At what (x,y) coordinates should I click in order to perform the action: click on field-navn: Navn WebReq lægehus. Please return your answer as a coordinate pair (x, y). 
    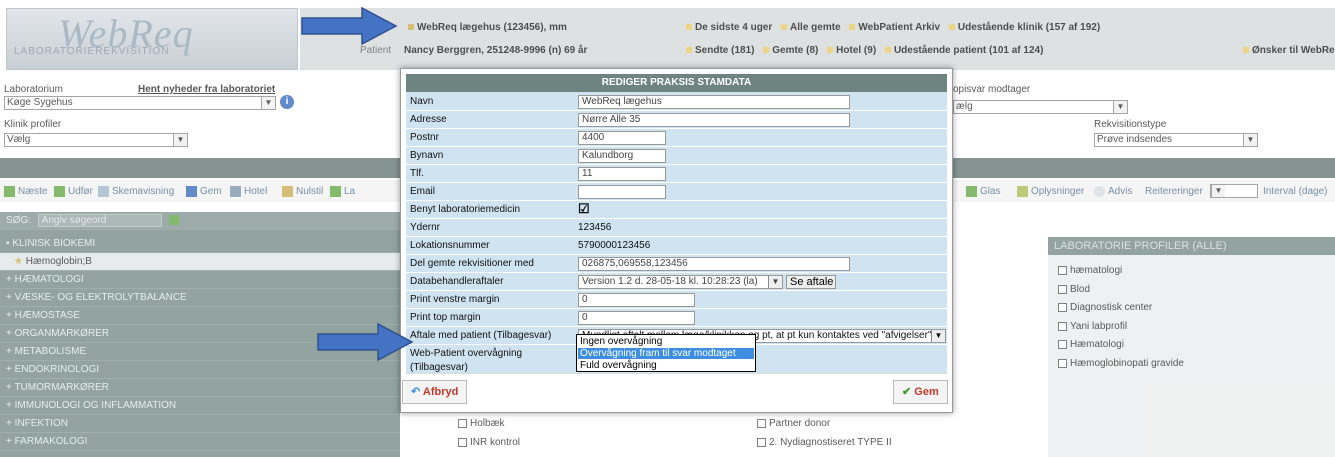
    Looking at the image, I should click on (676, 102).